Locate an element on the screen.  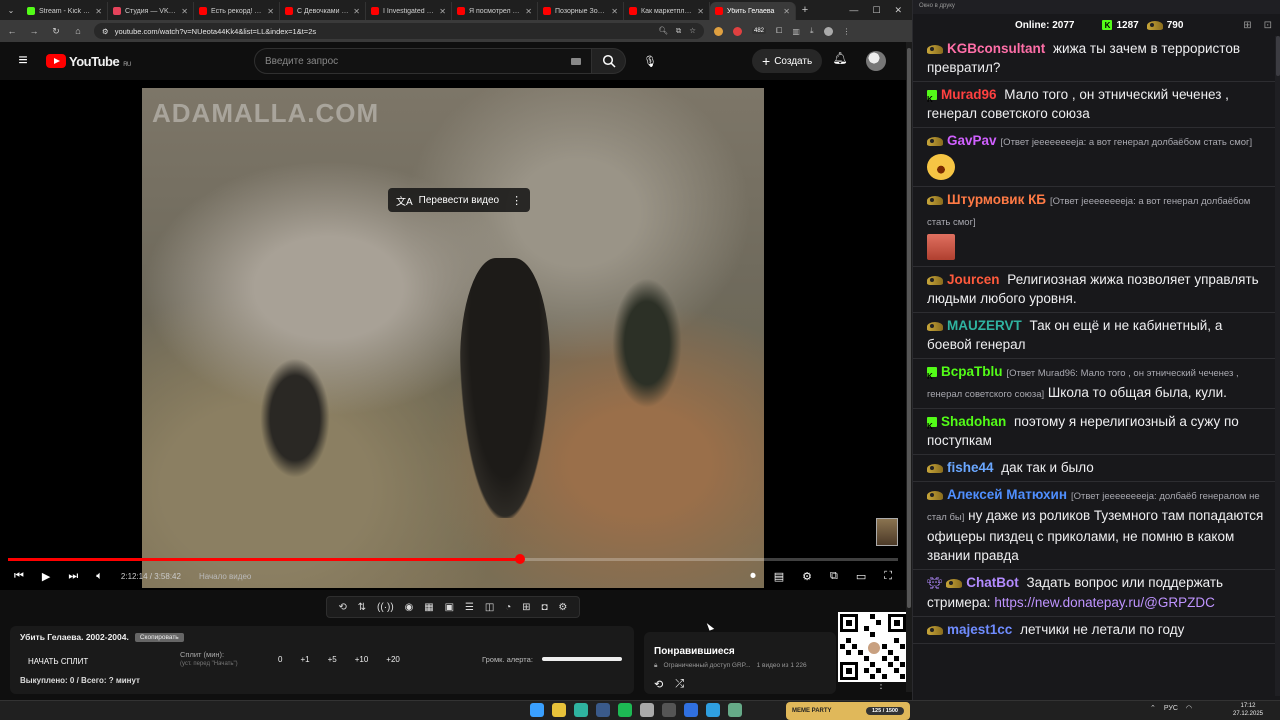
create-button: + Создать is located at coordinates (787, 61).